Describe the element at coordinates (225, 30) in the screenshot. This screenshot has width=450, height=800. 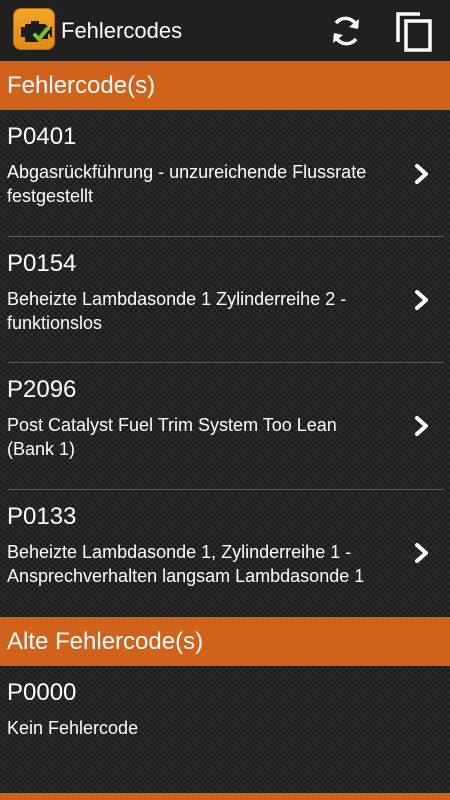
I see `app-bar: Fehlercodes` at that location.